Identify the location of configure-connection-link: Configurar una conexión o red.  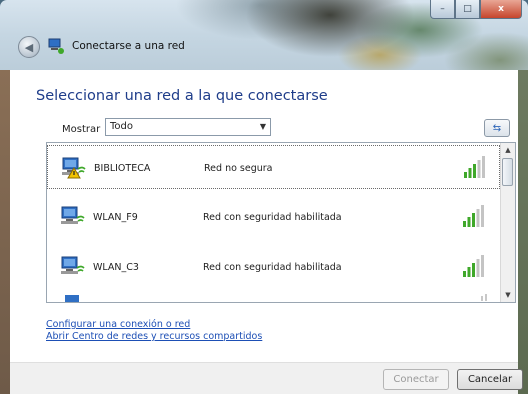
(118, 324).